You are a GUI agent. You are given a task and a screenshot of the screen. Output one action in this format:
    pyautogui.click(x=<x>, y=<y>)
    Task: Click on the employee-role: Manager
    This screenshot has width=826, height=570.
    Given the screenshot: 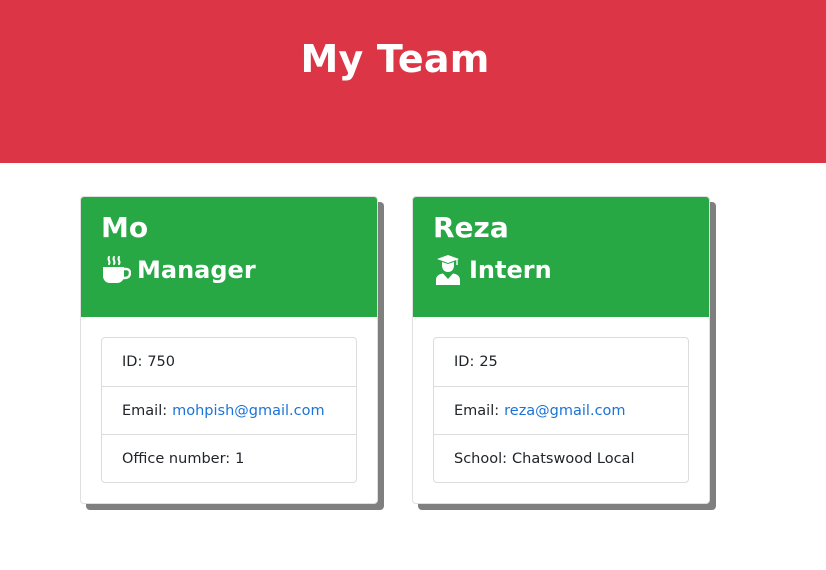 What is the action you would take?
    pyautogui.click(x=229, y=270)
    